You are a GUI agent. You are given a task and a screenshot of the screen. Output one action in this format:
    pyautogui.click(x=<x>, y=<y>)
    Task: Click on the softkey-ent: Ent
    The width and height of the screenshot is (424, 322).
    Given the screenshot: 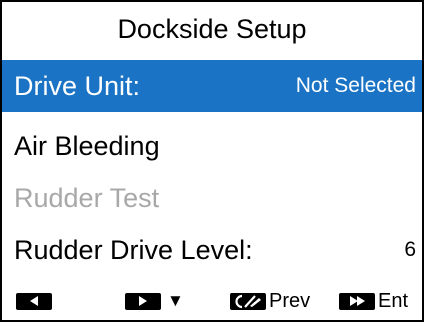 What is the action you would take?
    pyautogui.click(x=373, y=301)
    